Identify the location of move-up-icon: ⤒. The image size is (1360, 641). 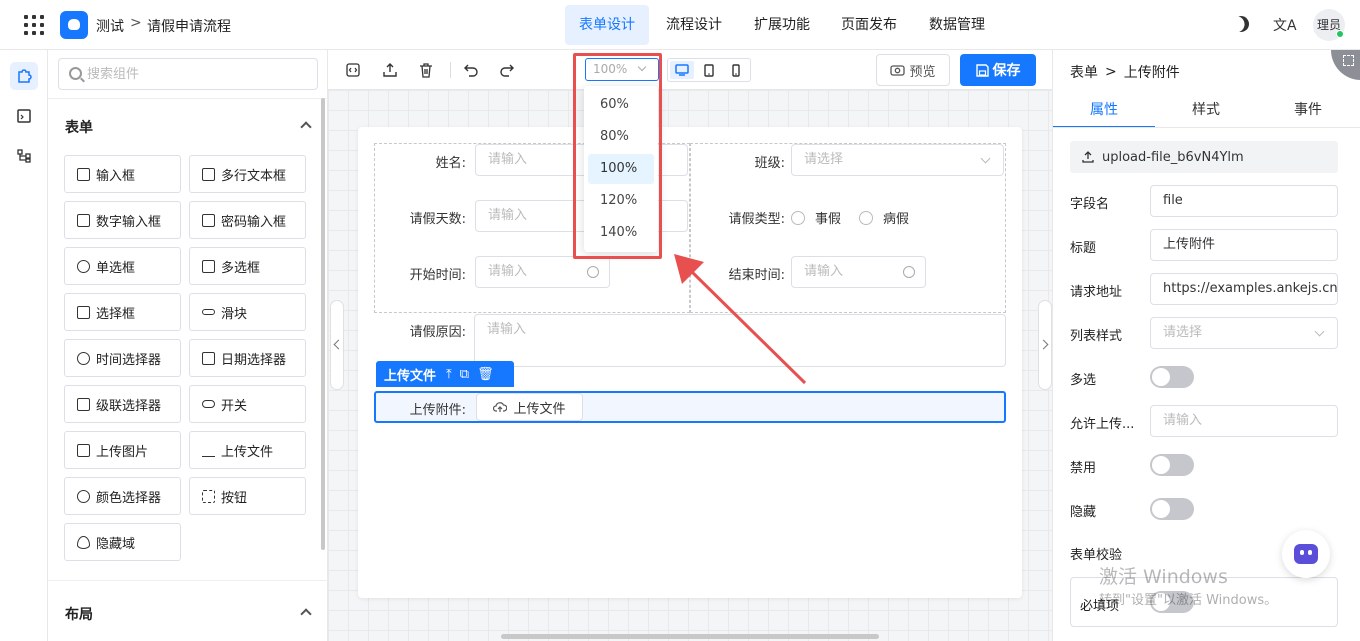
(449, 374).